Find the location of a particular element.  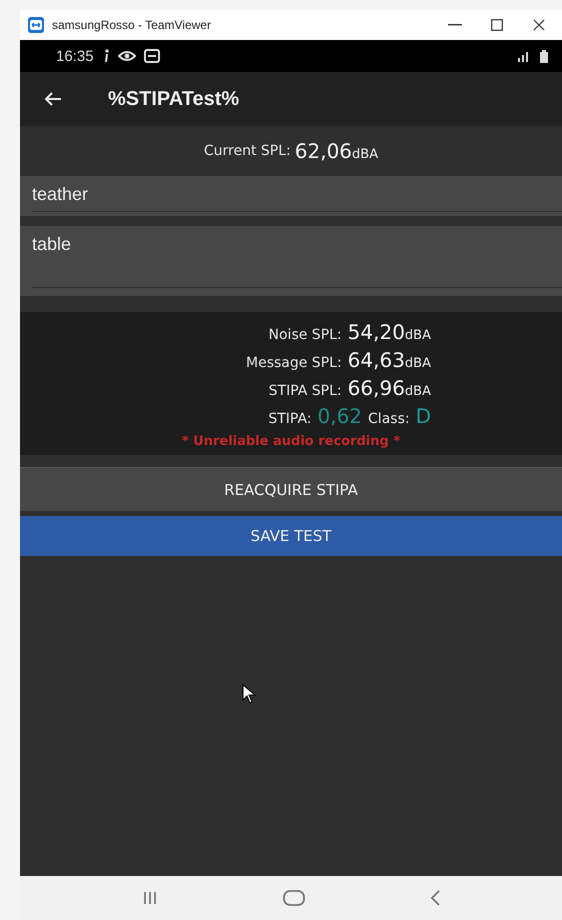

save-button: SAVE TEST is located at coordinates (291, 536).